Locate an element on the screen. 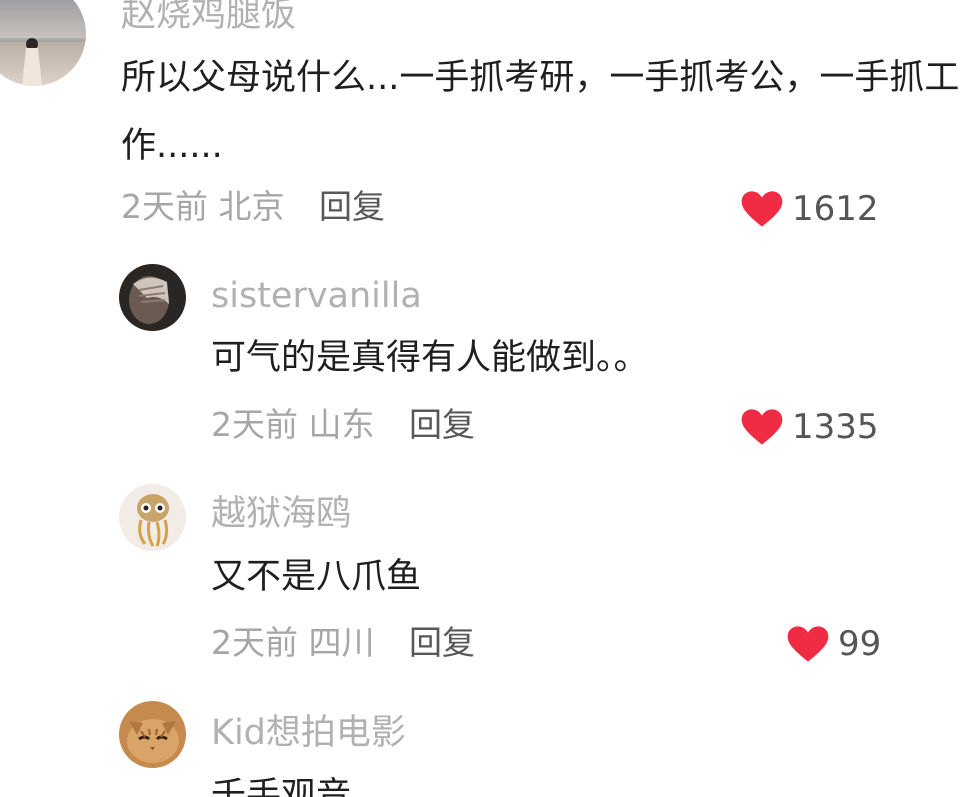 Image resolution: width=960 pixels, height=797 pixels. like-button: 1612 is located at coordinates (809, 209).